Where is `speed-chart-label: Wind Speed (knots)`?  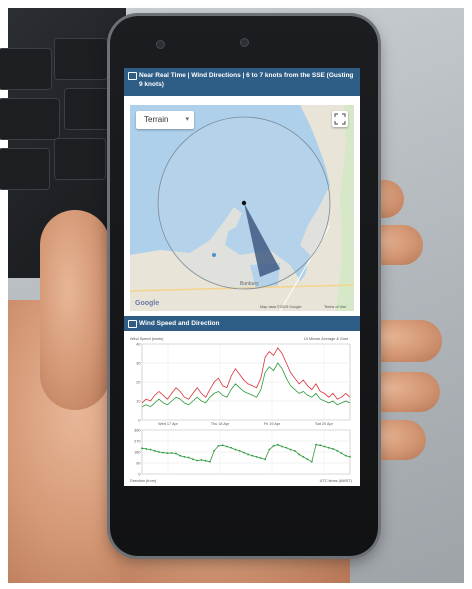 speed-chart-label: Wind Speed (knots) is located at coordinates (147, 339).